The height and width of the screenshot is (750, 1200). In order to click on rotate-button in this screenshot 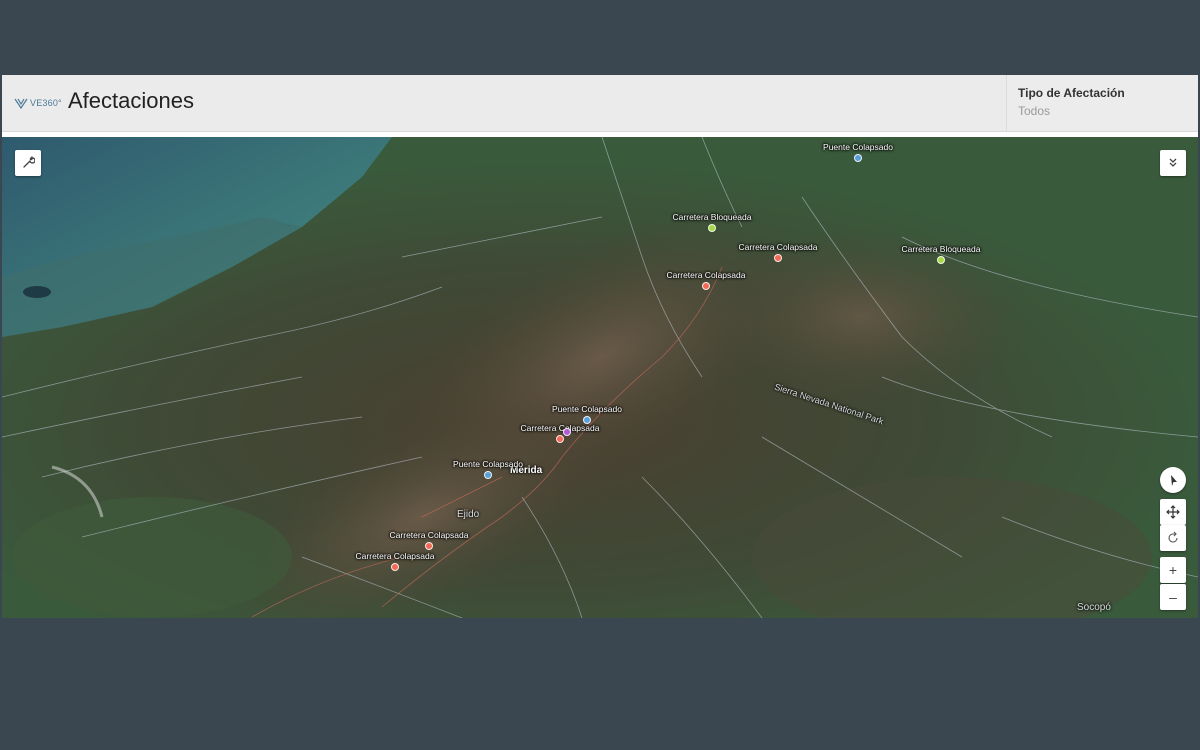, I will do `click(1173, 538)`.